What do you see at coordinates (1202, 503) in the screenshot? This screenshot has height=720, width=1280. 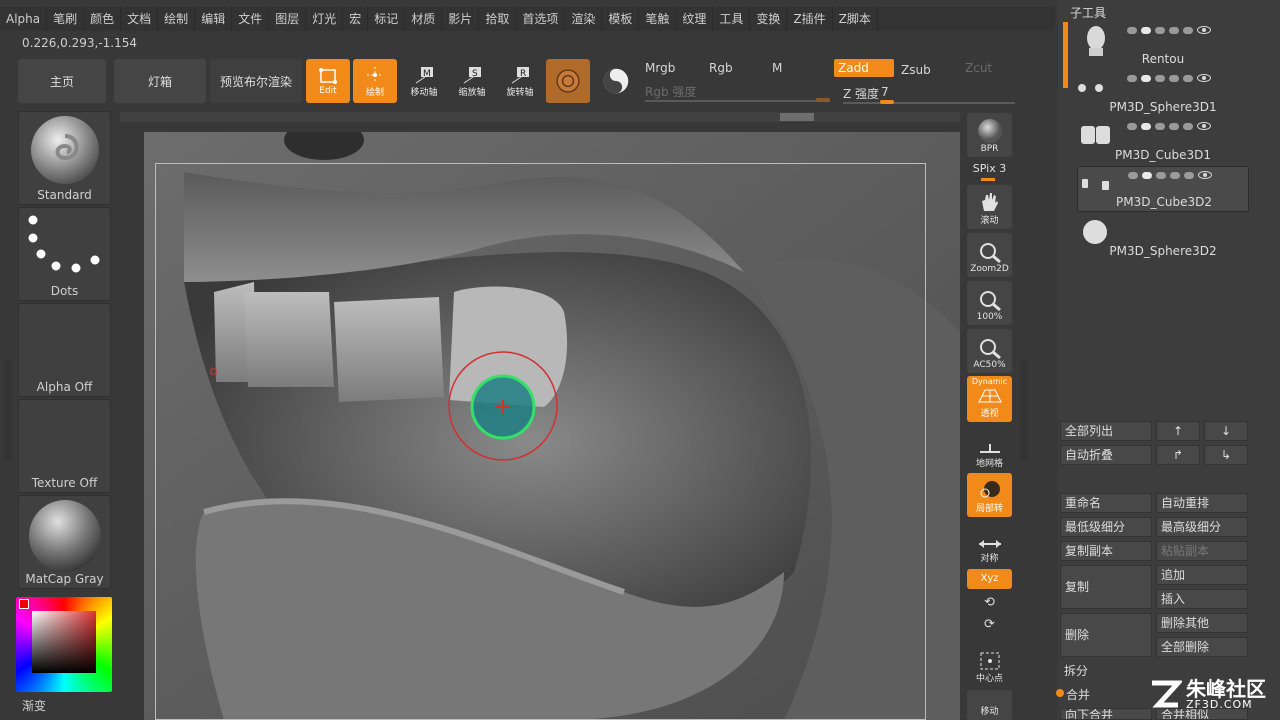 I see `auto-reorder-button: 自动重排` at bounding box center [1202, 503].